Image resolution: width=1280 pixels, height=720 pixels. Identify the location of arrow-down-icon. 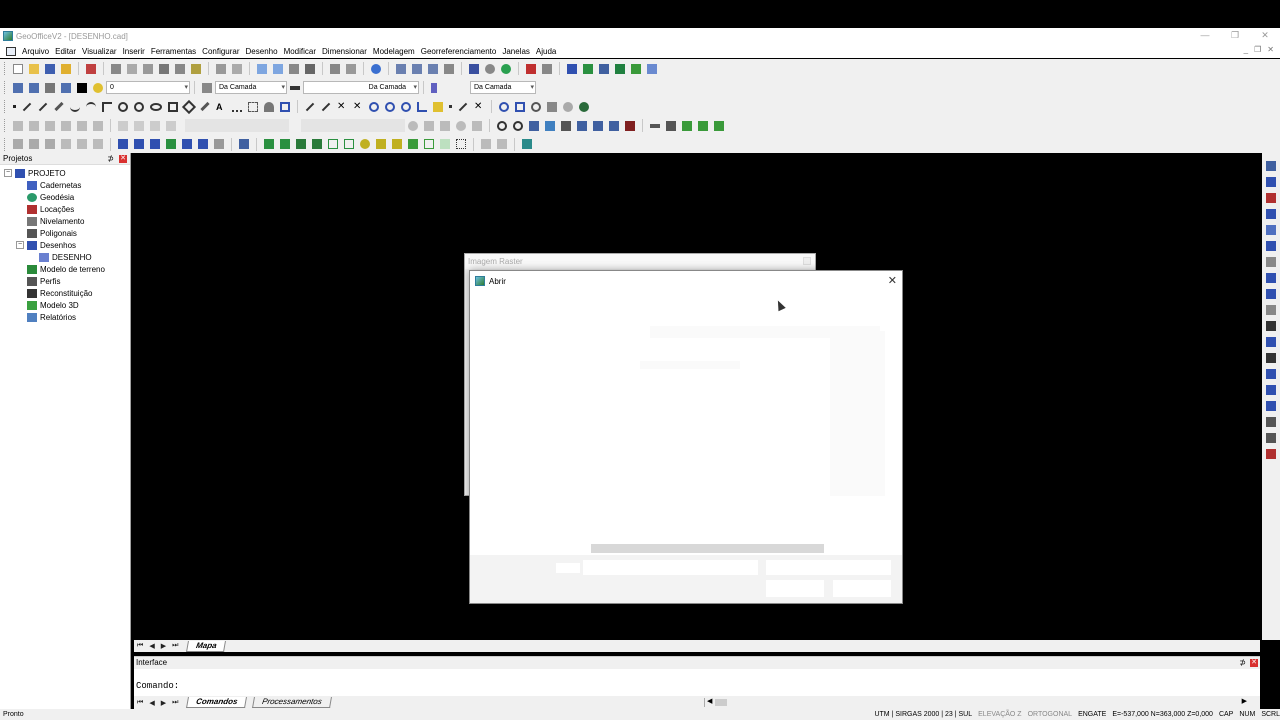
(397, 144).